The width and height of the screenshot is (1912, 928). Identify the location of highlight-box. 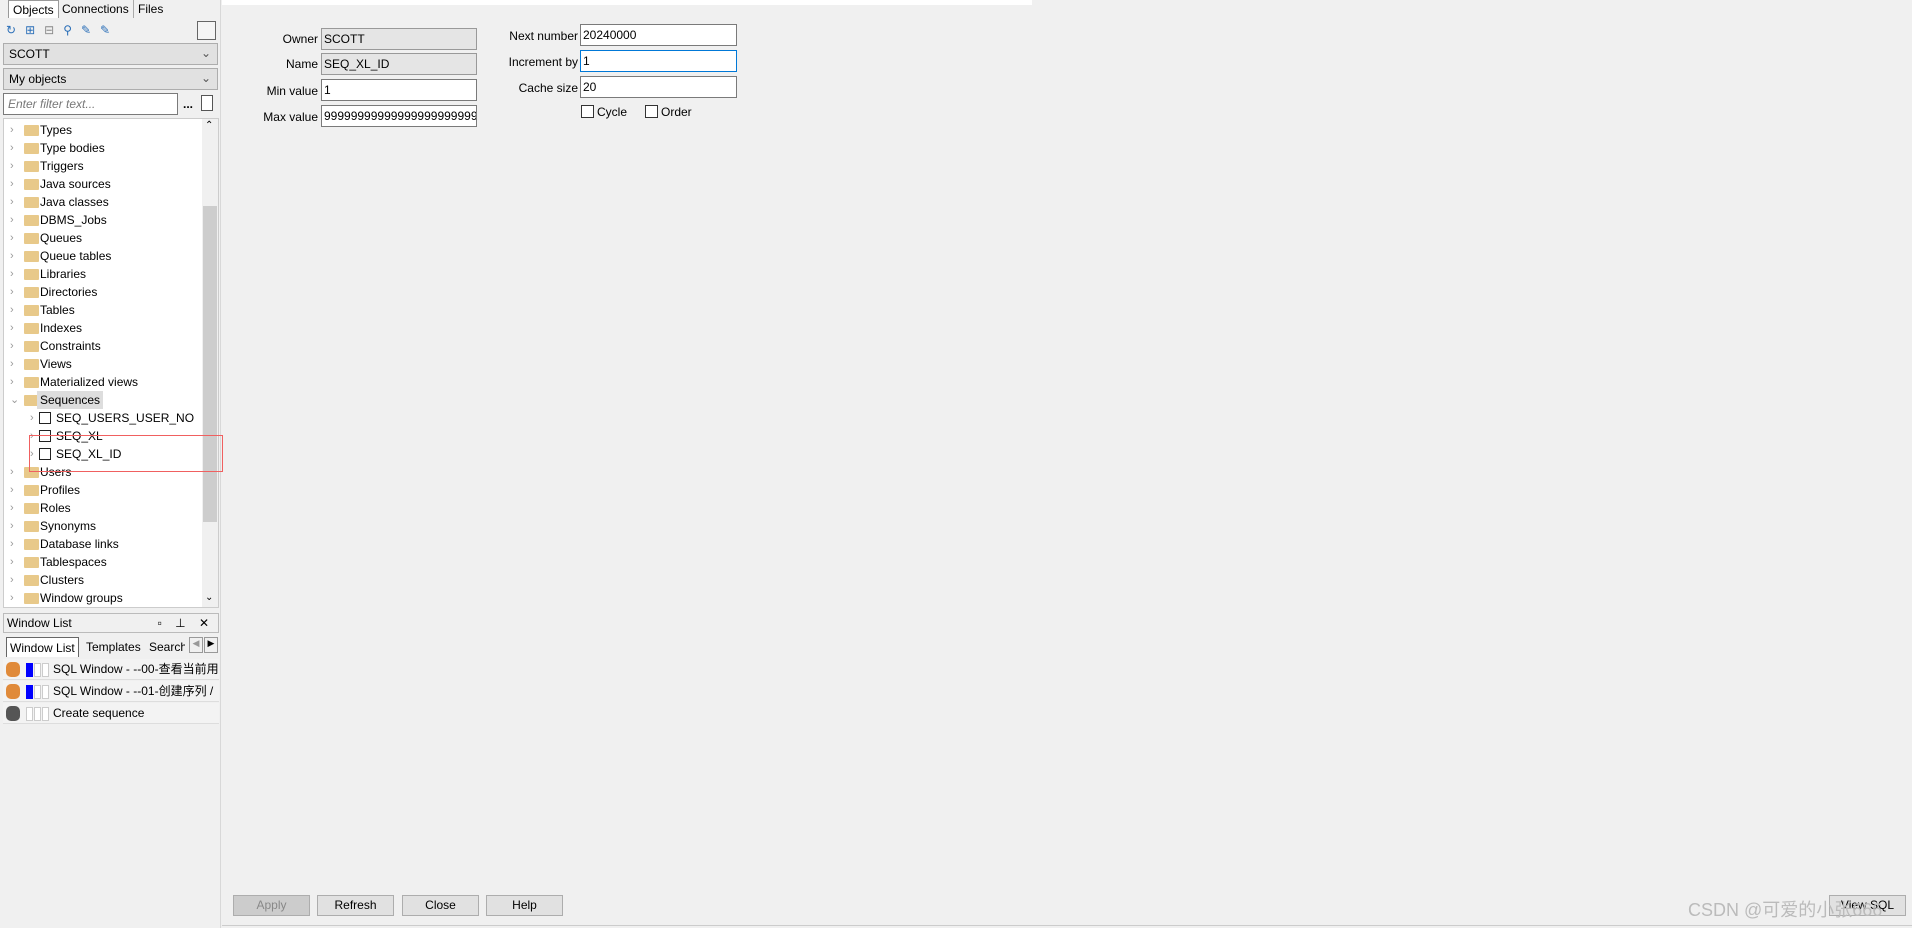
(126, 453).